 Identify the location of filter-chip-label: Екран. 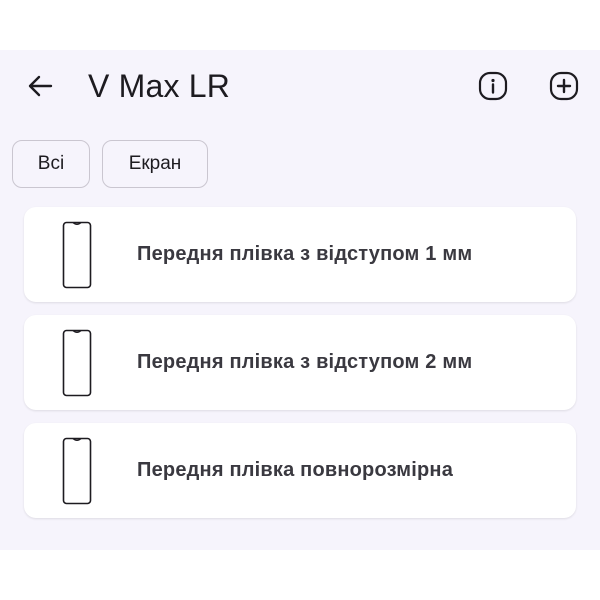
(155, 163).